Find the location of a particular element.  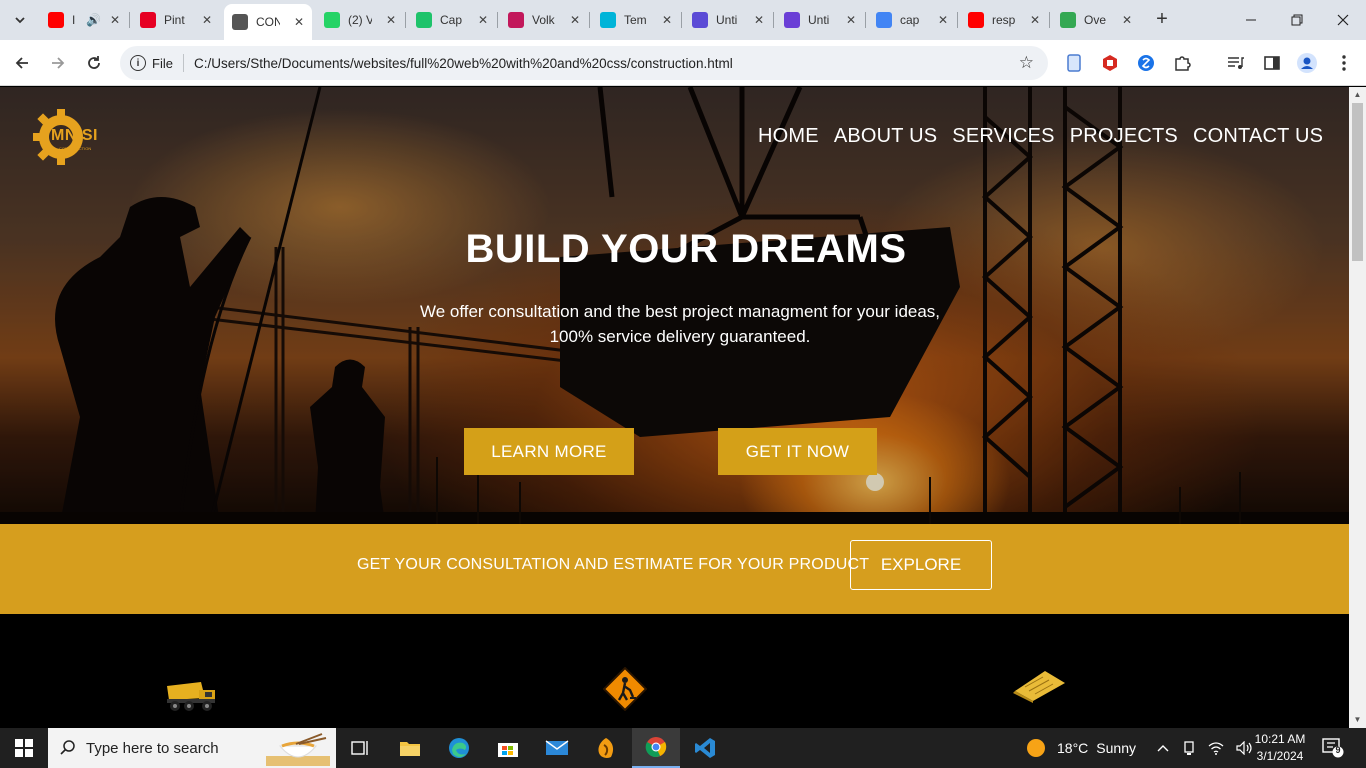

chrome-button is located at coordinates (656, 748).